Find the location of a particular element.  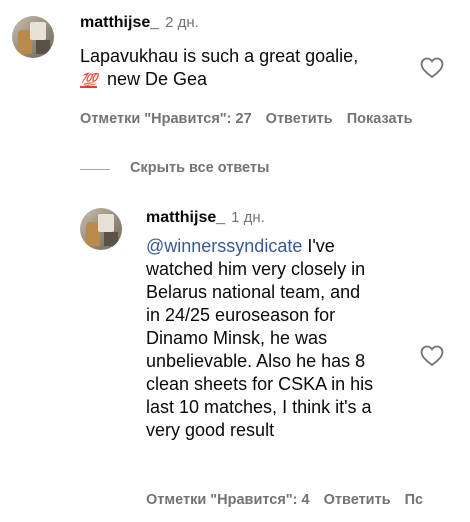

hide-replies-button: Скрыть все ответы is located at coordinates (199, 168).